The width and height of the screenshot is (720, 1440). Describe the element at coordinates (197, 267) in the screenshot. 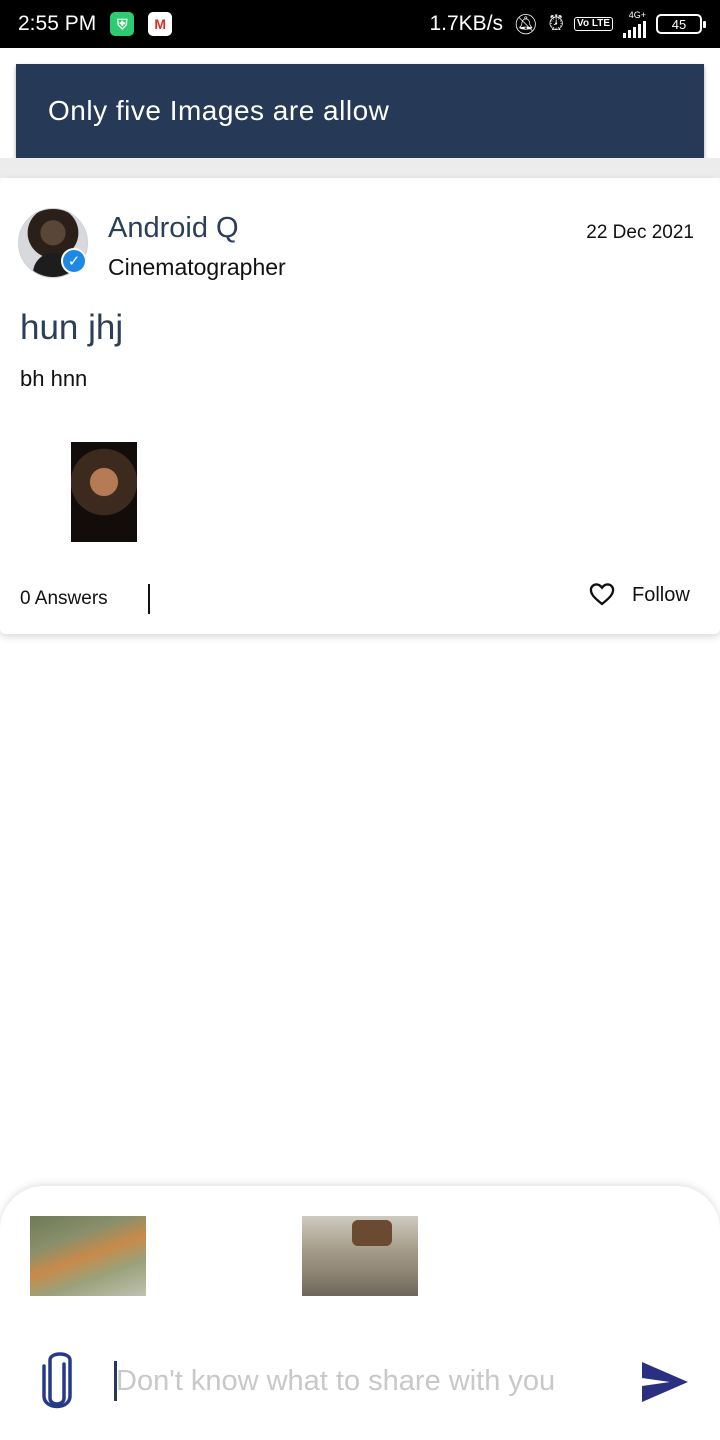

I see `author-role: Cinematographer` at that location.